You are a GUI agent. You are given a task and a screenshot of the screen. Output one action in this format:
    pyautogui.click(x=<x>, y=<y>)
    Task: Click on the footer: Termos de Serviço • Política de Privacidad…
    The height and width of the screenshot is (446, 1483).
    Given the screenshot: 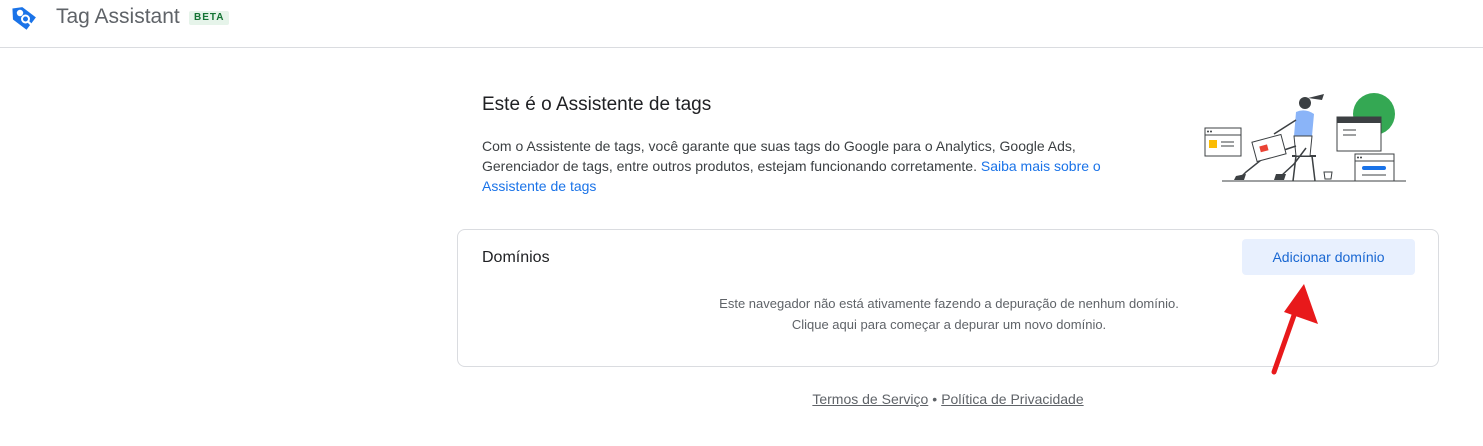 What is the action you would take?
    pyautogui.click(x=948, y=399)
    